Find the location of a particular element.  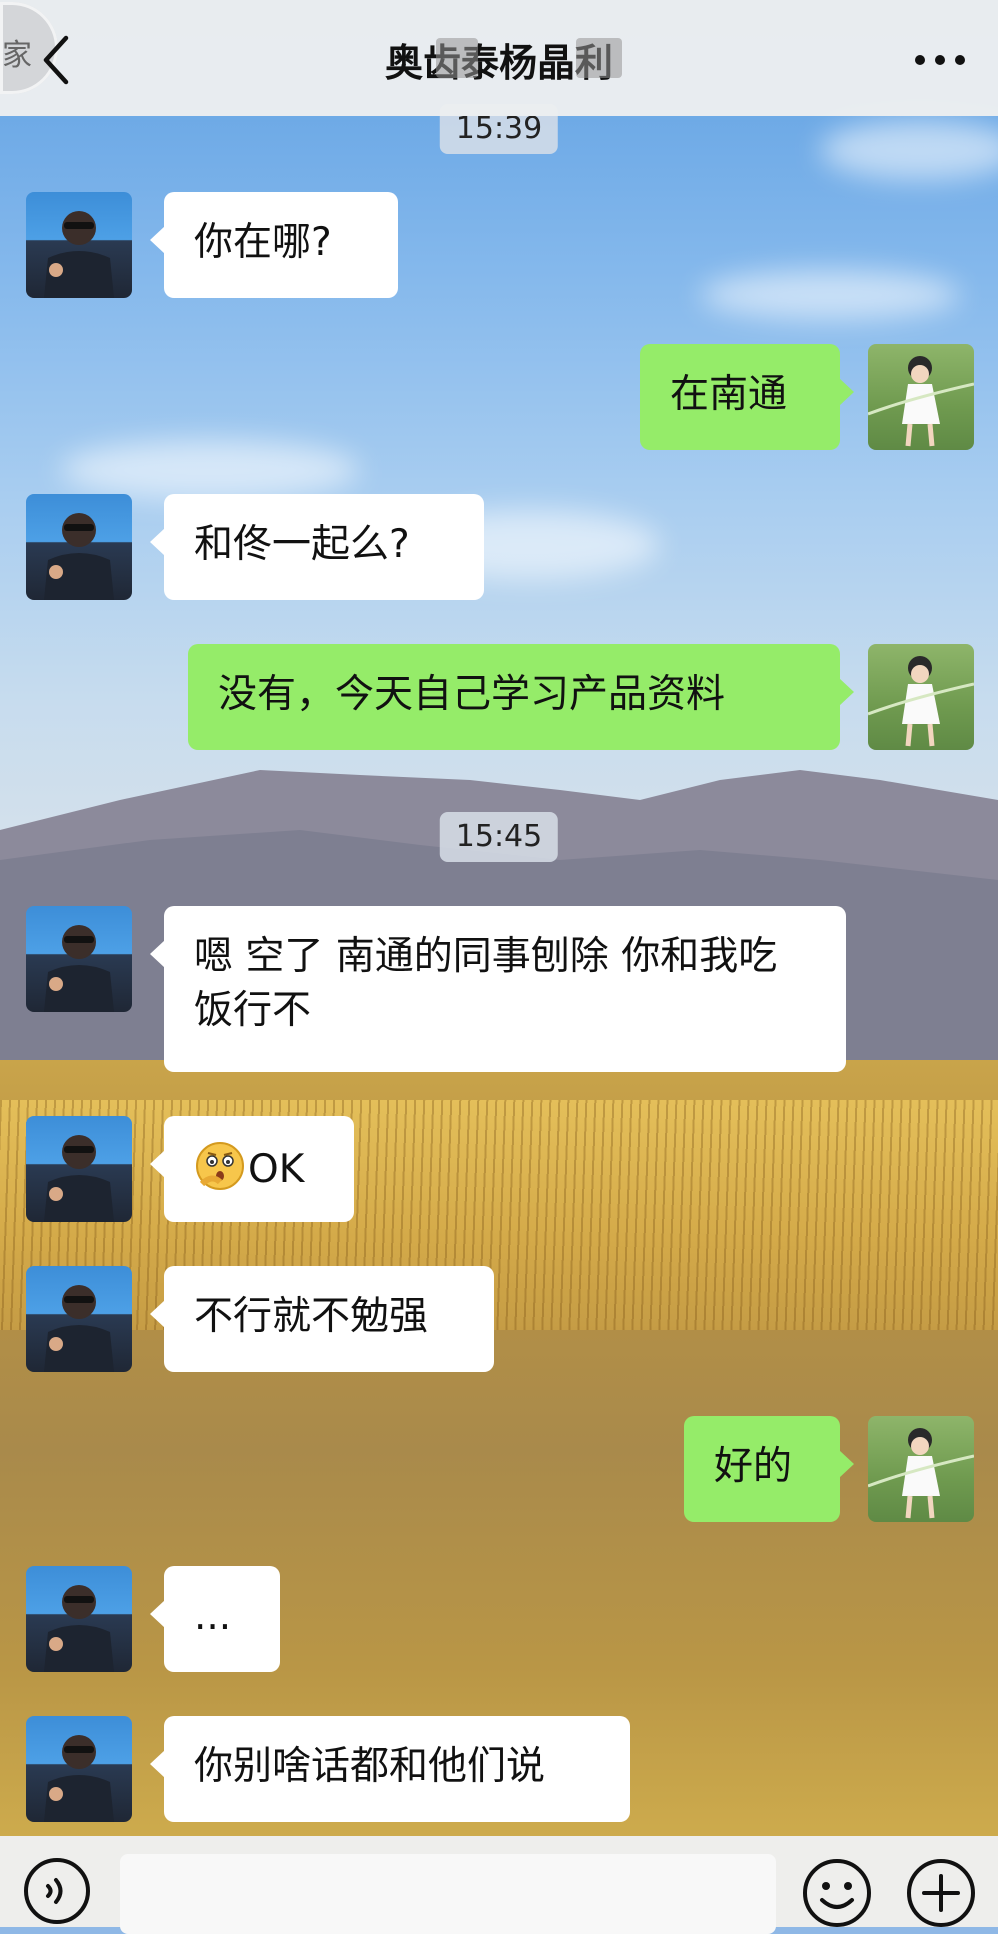

more-dots-icon is located at coordinates (940, 60).